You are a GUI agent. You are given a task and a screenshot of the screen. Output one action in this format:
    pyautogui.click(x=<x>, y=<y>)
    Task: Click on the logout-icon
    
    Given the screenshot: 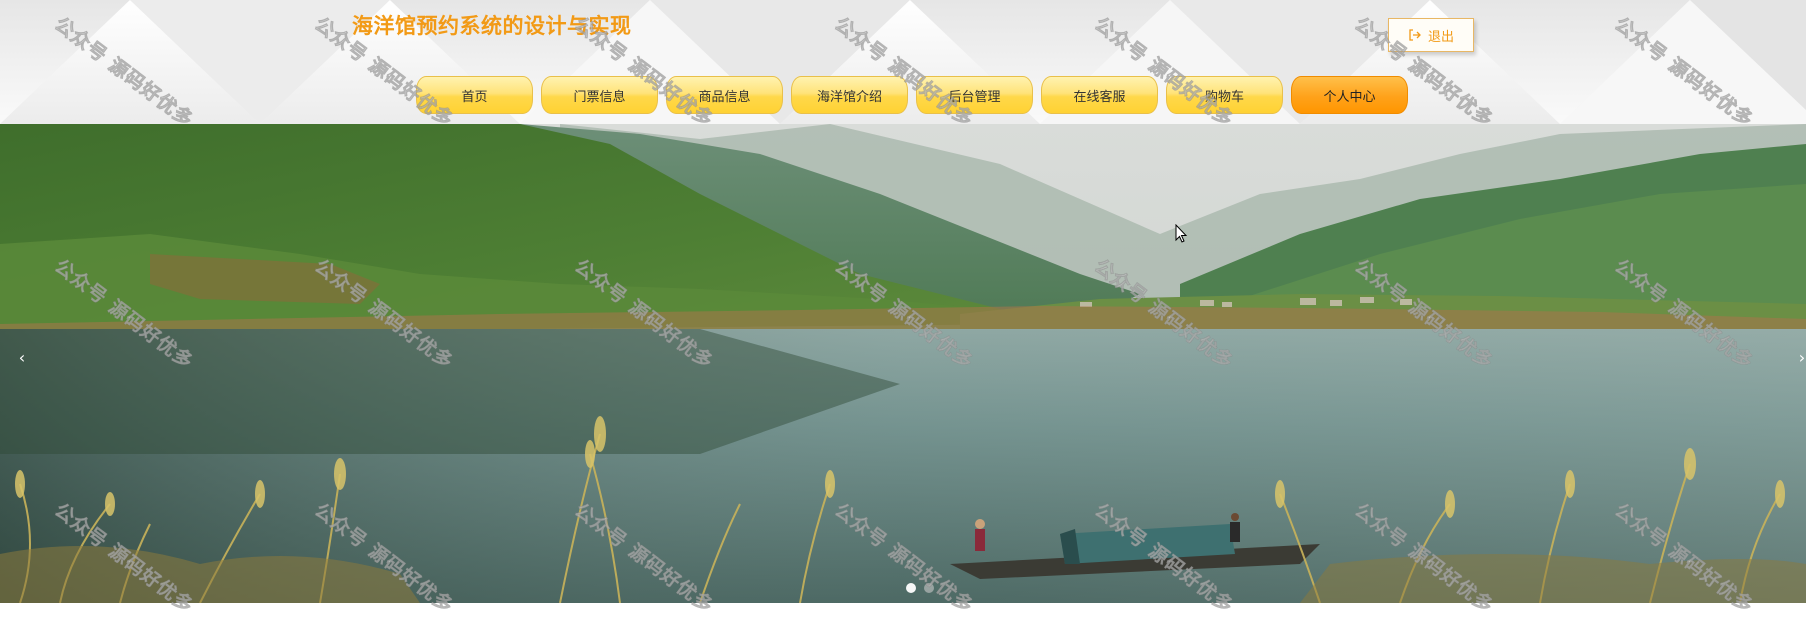 What is the action you would take?
    pyautogui.click(x=1415, y=35)
    